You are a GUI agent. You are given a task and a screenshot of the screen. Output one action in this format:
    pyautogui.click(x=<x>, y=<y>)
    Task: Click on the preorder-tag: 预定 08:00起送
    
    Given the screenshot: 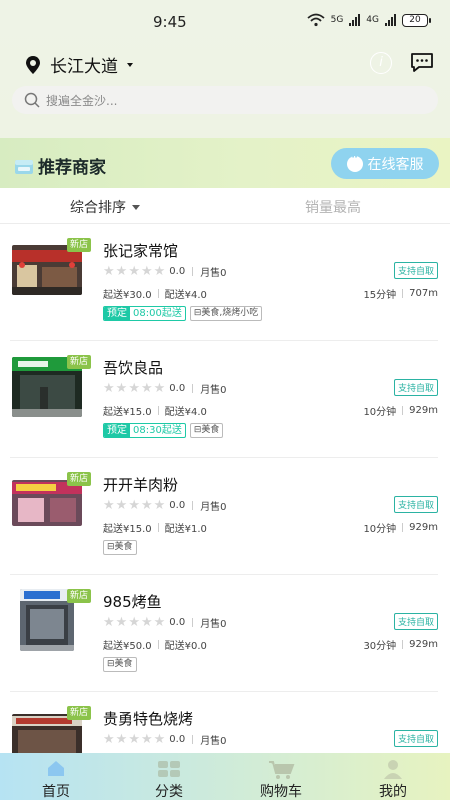 What is the action you would take?
    pyautogui.click(x=144, y=313)
    